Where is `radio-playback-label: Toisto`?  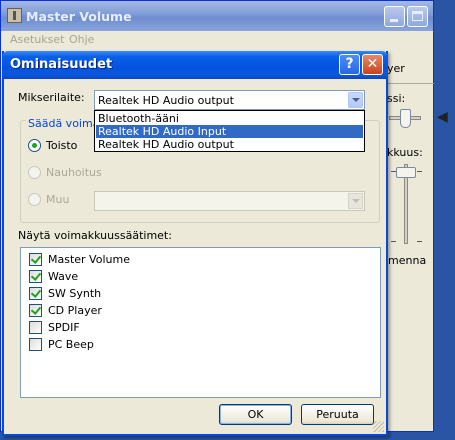 radio-playback-label: Toisto is located at coordinates (61, 145).